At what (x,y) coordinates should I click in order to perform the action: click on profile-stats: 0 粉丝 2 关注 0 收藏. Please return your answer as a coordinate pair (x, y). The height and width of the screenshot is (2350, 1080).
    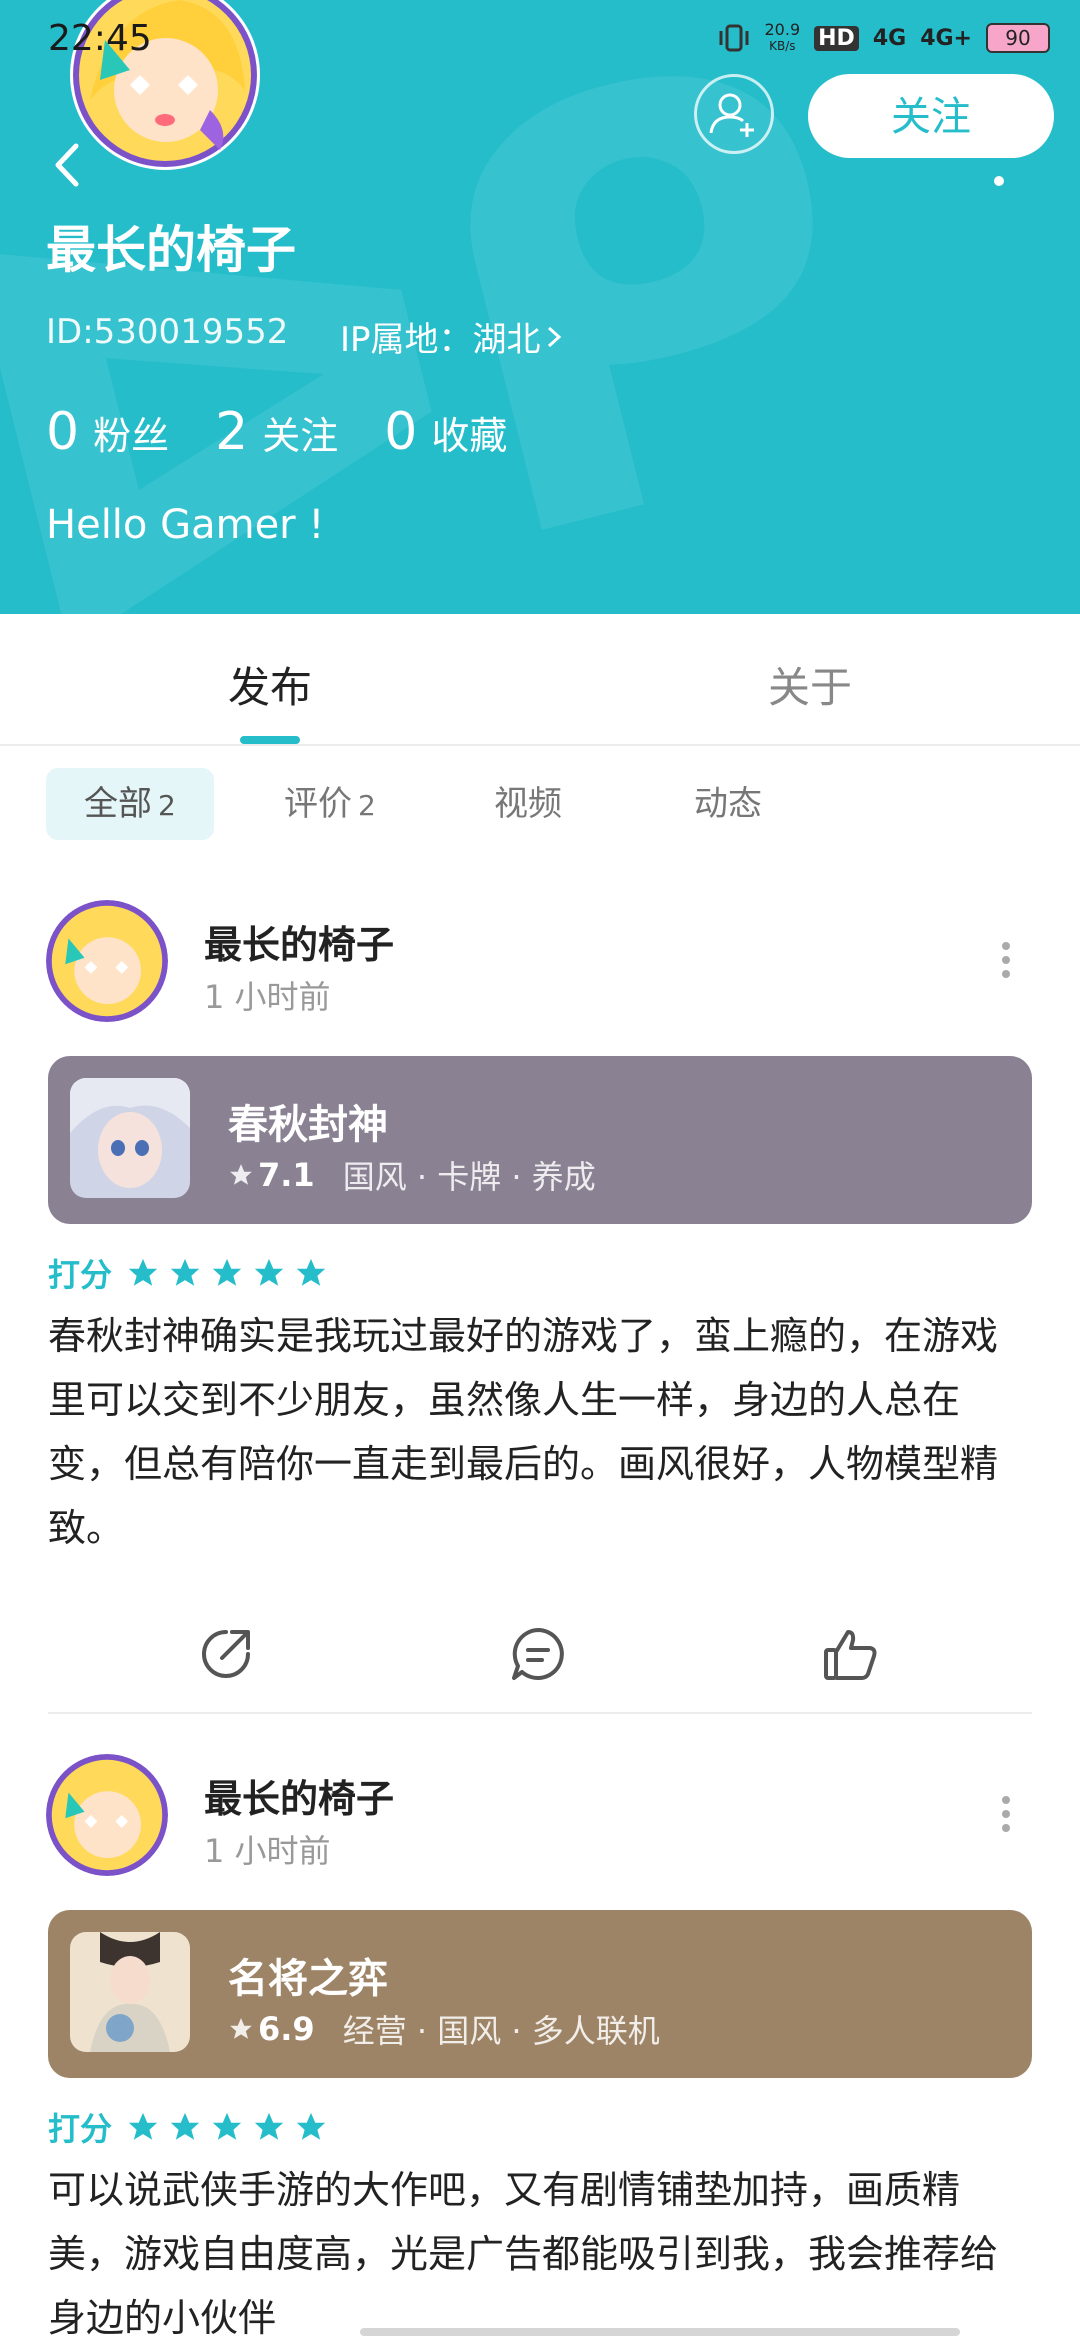
    Looking at the image, I should click on (299, 432).